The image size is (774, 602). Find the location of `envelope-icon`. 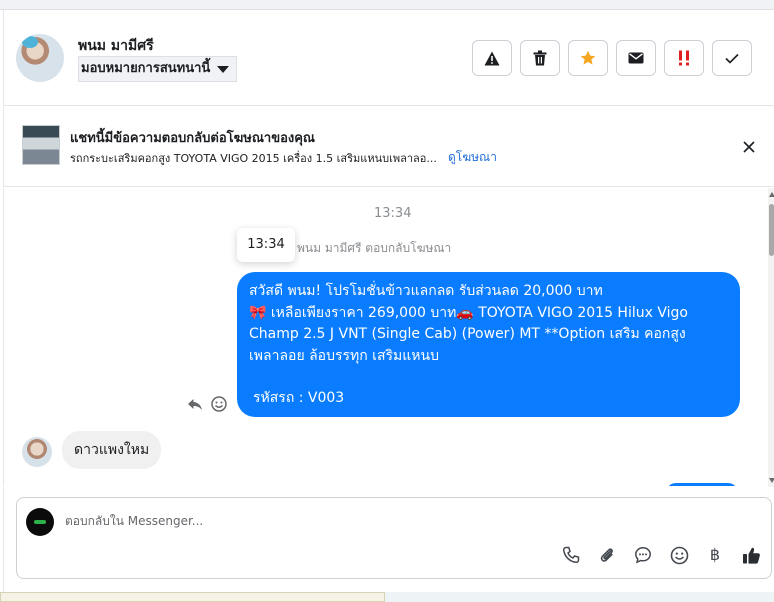

envelope-icon is located at coordinates (636, 58).